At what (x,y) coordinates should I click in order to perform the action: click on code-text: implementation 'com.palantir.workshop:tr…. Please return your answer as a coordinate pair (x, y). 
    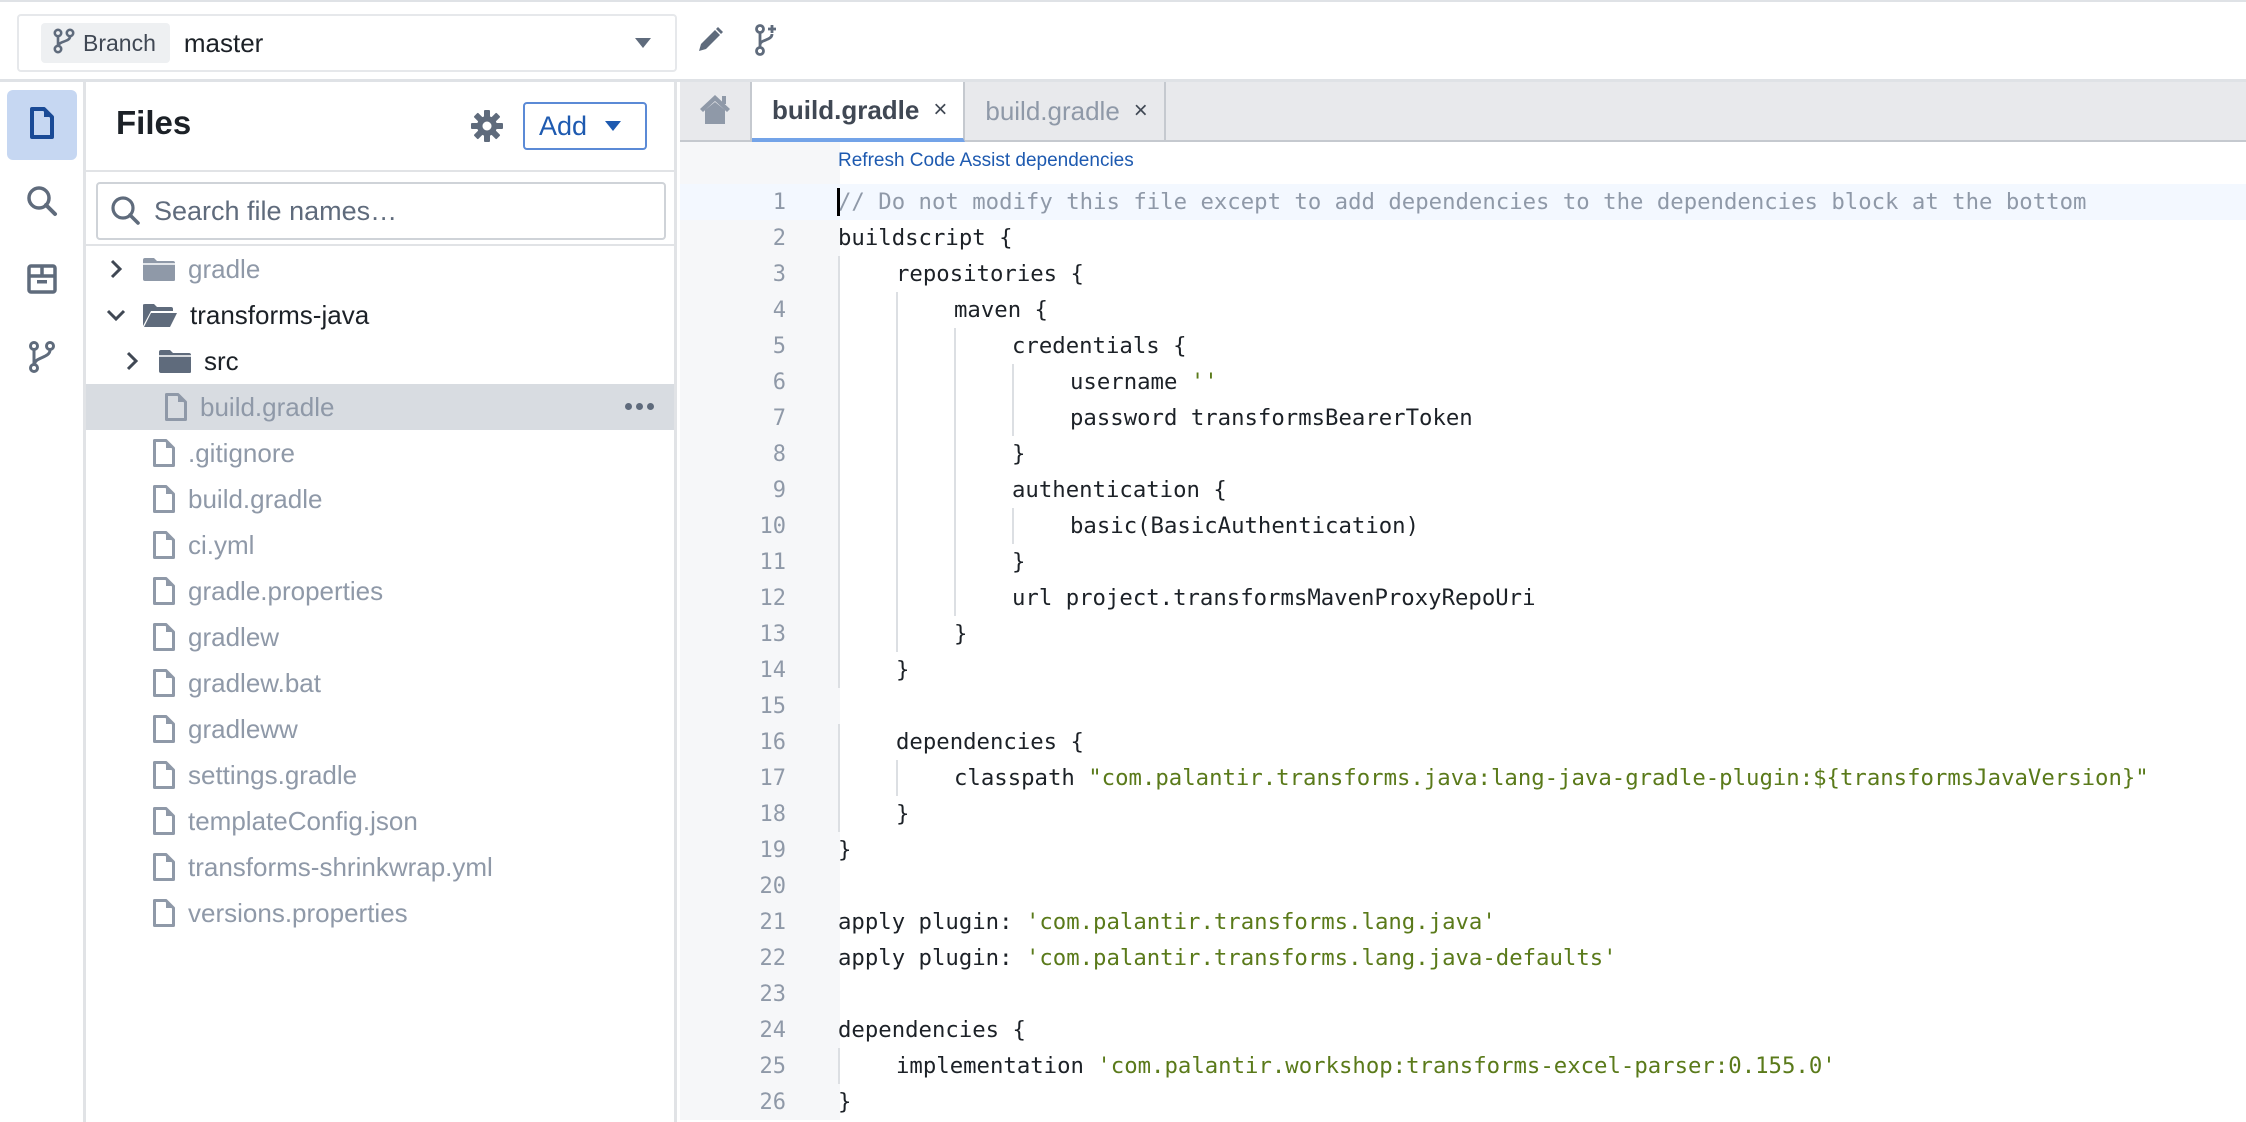
    Looking at the image, I should click on (1366, 1066).